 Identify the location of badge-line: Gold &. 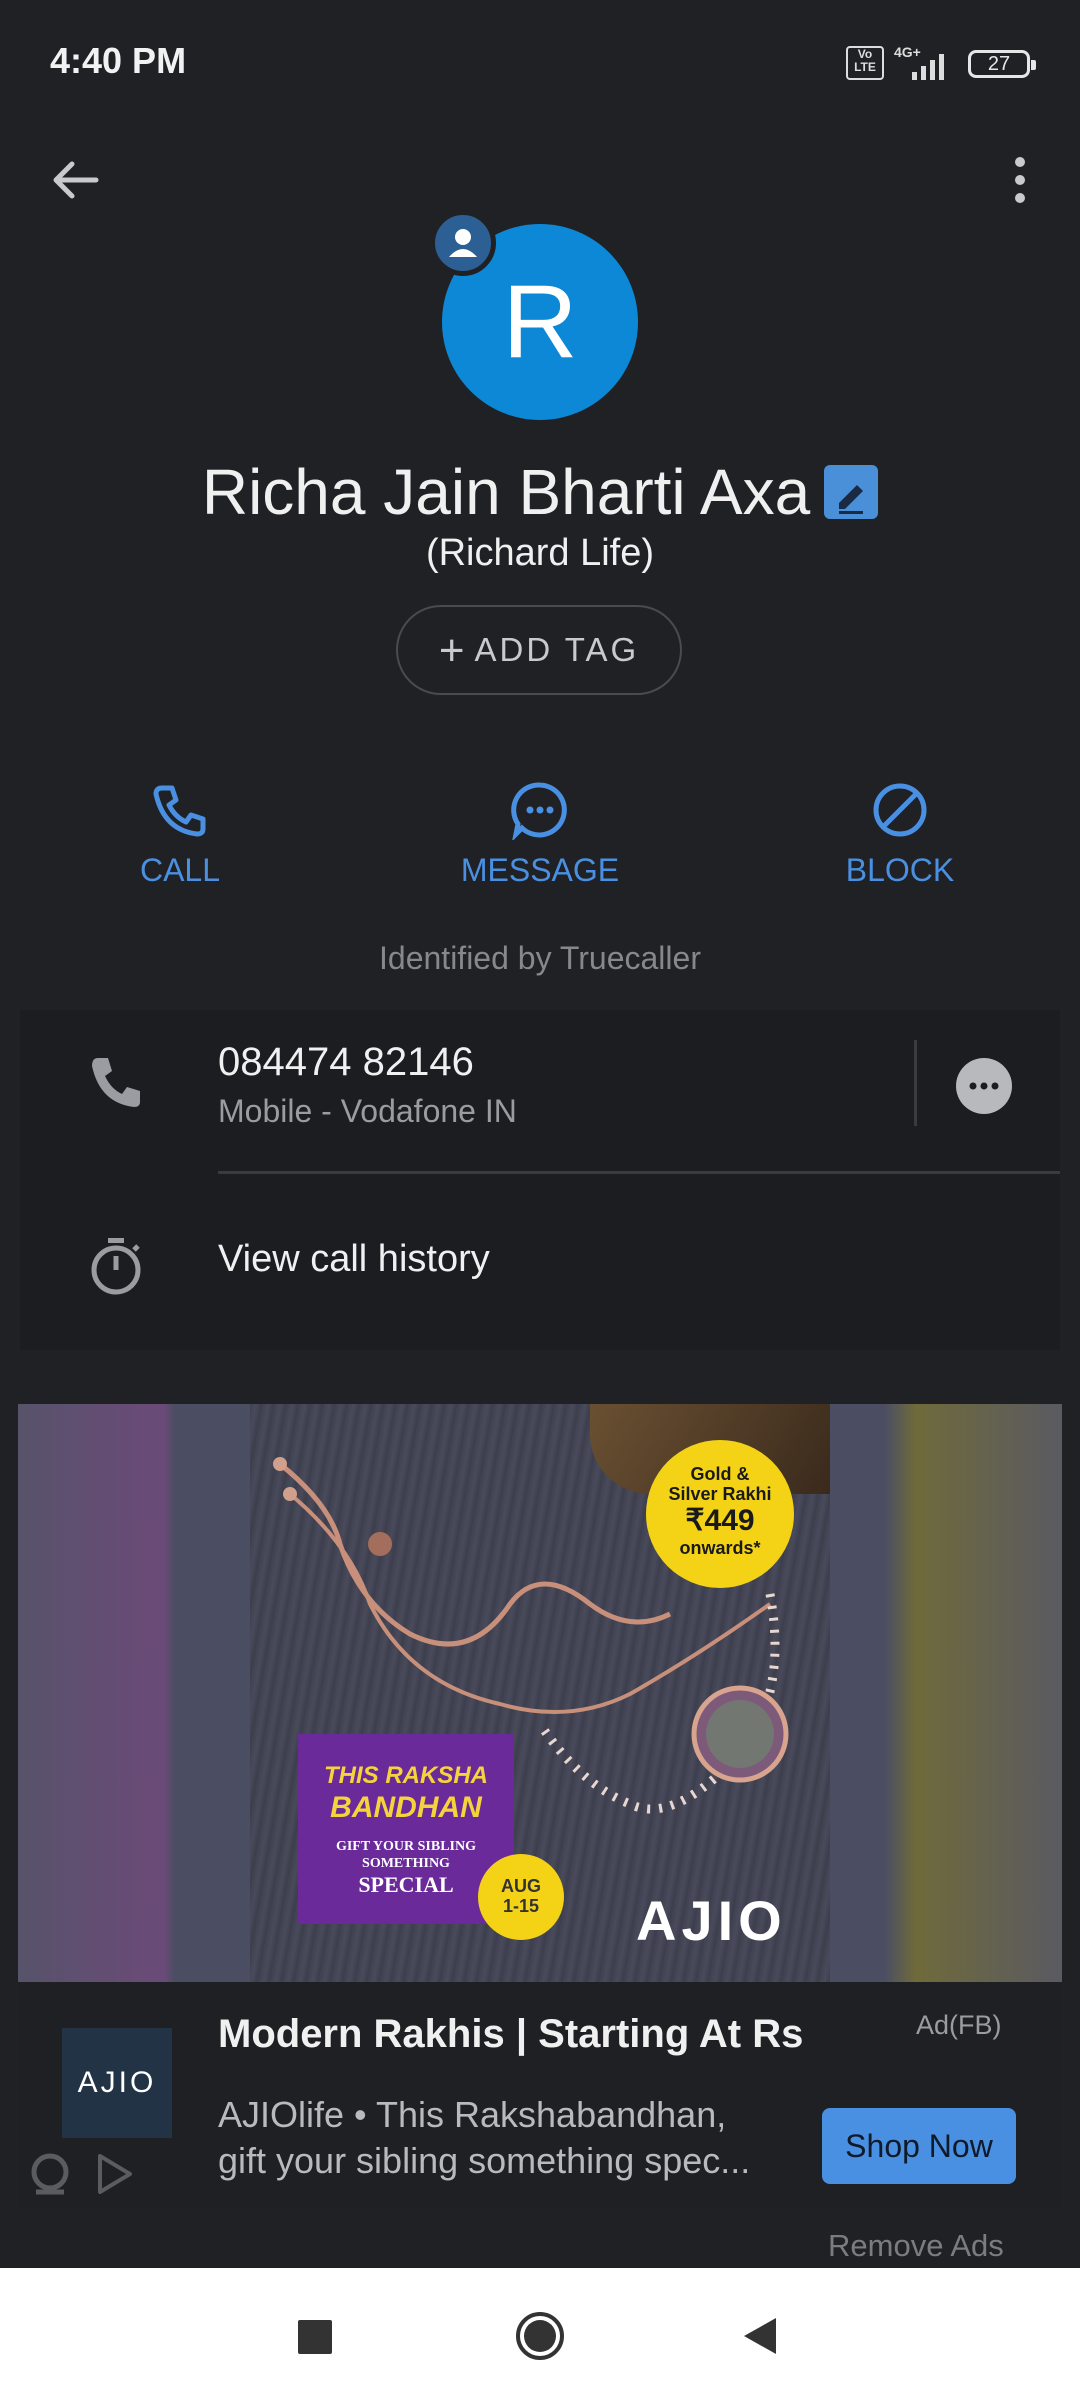
(720, 1474).